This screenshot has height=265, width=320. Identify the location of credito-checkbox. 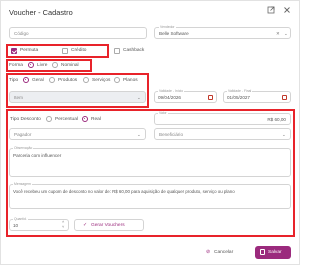
(65, 51).